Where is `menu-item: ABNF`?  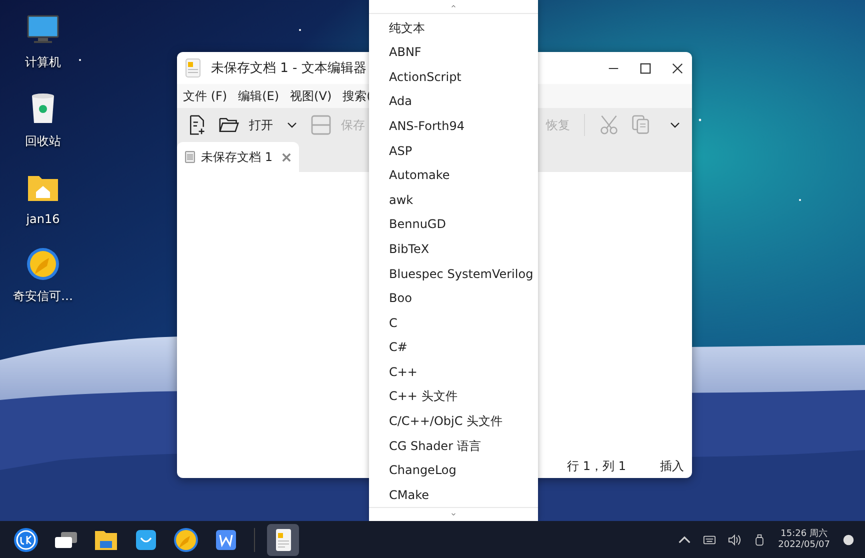
menu-item: ABNF is located at coordinates (453, 52).